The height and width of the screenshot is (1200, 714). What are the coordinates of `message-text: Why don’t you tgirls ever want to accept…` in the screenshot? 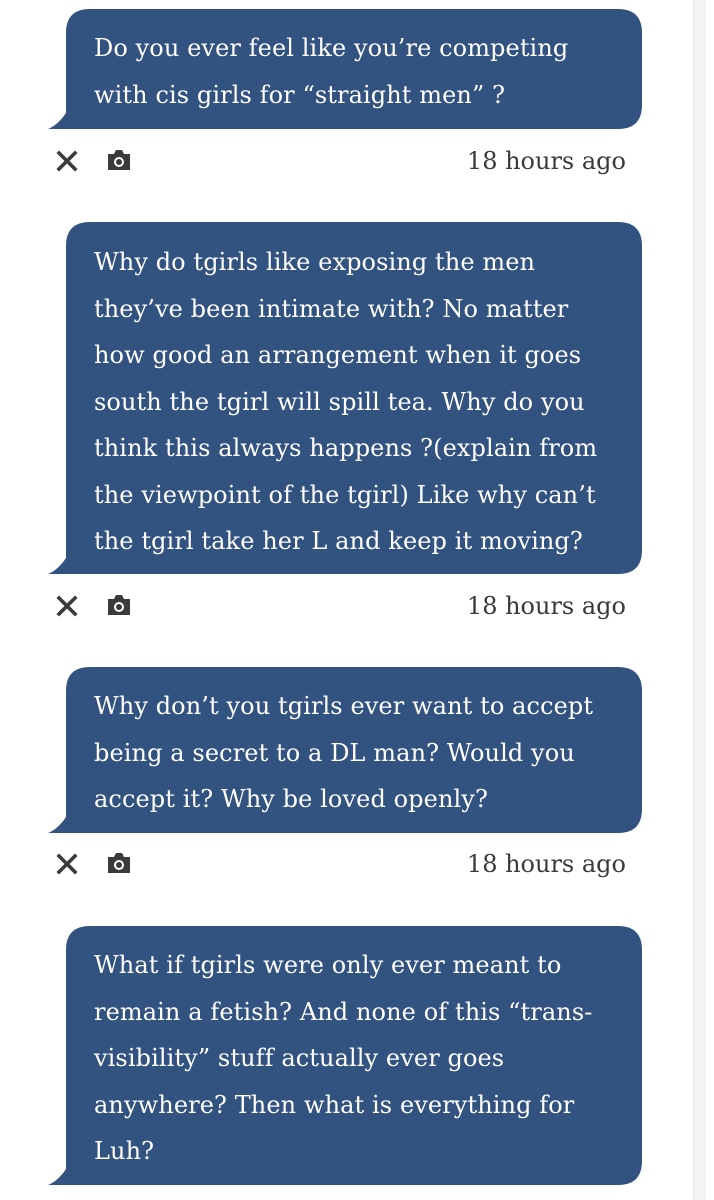 It's located at (344, 752).